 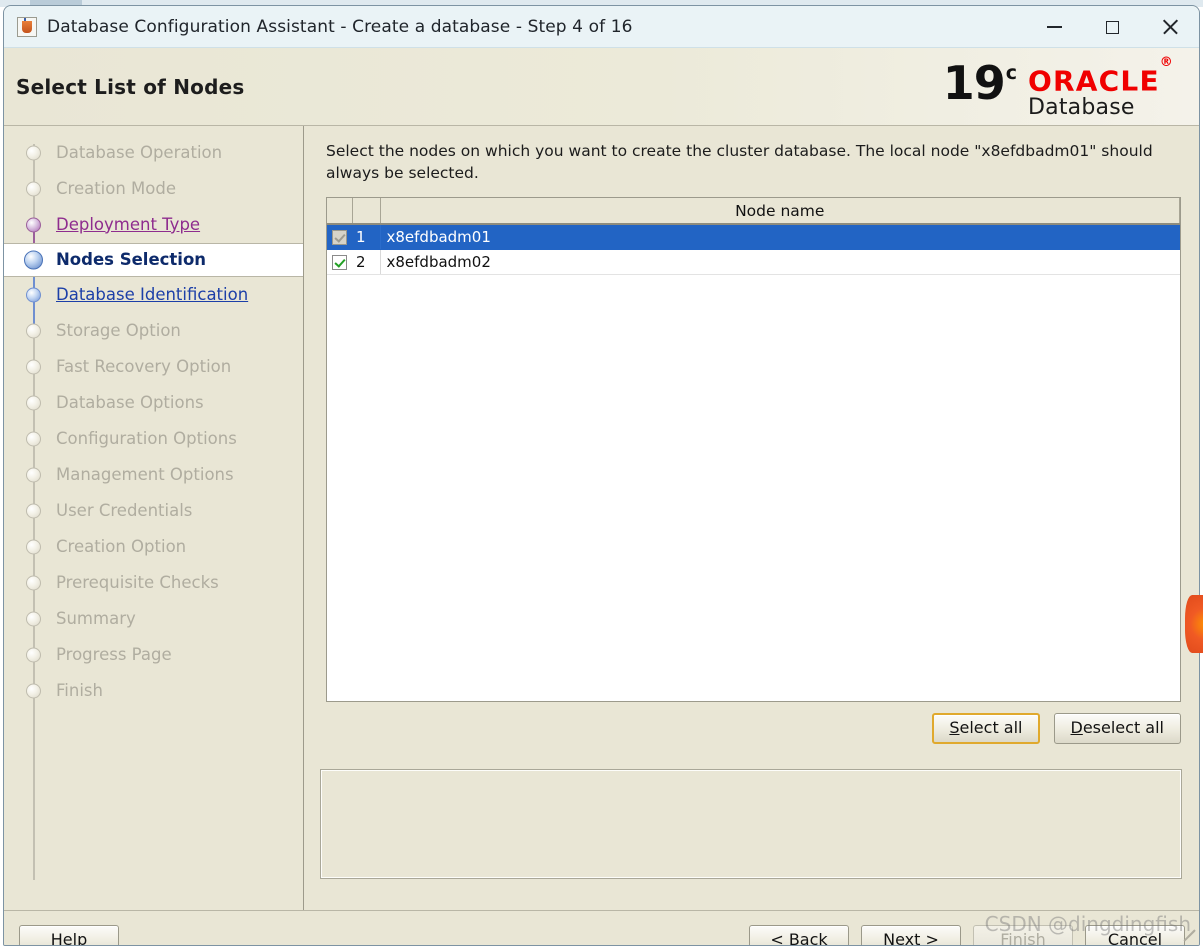 I want to click on table-header-row: Node name, so click(x=753, y=211).